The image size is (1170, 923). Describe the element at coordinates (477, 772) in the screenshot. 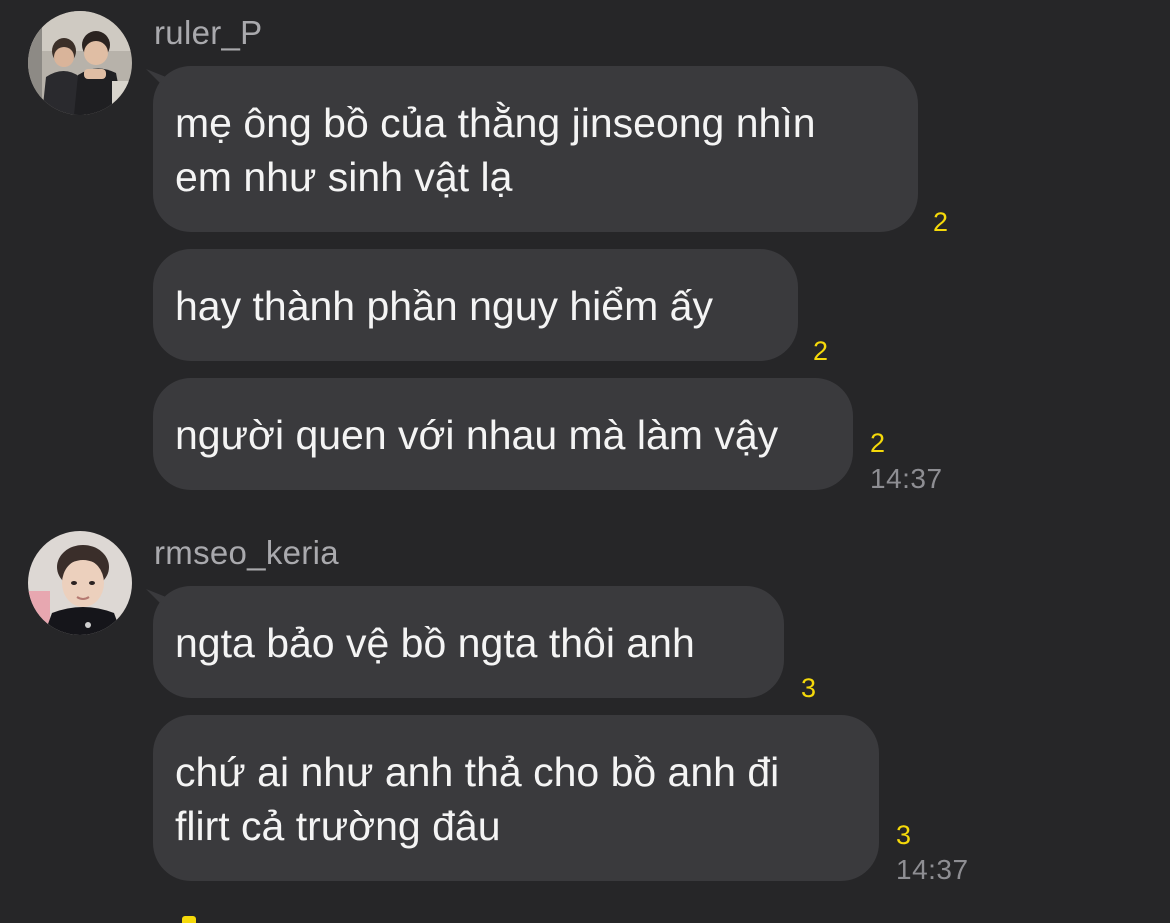

I see `message-text-line: chứ ai như anh thả cho bồ anh đi` at that location.